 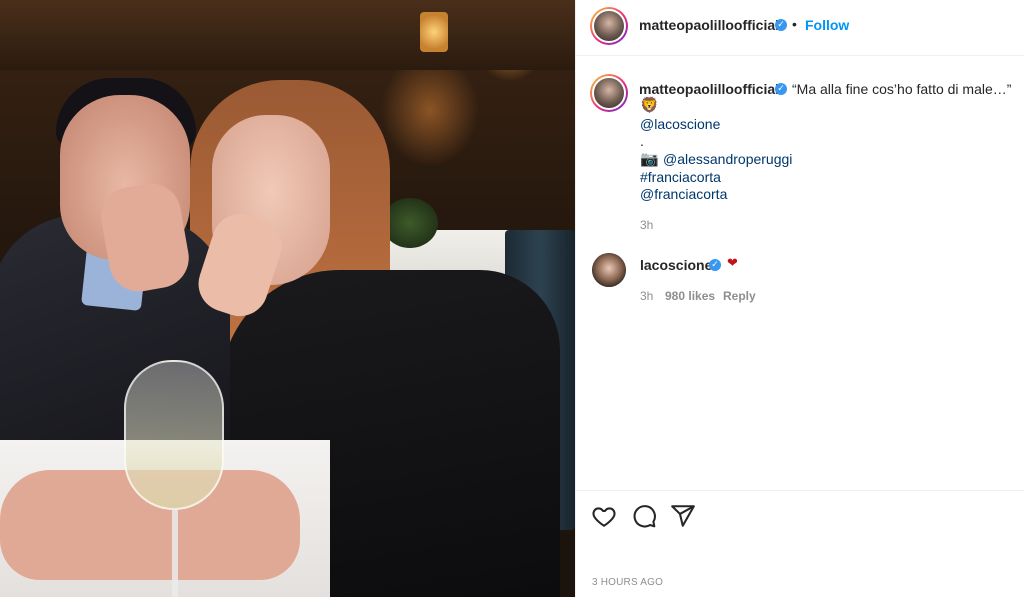 I want to click on caption-verified-icon: ✓, so click(x=781, y=89).